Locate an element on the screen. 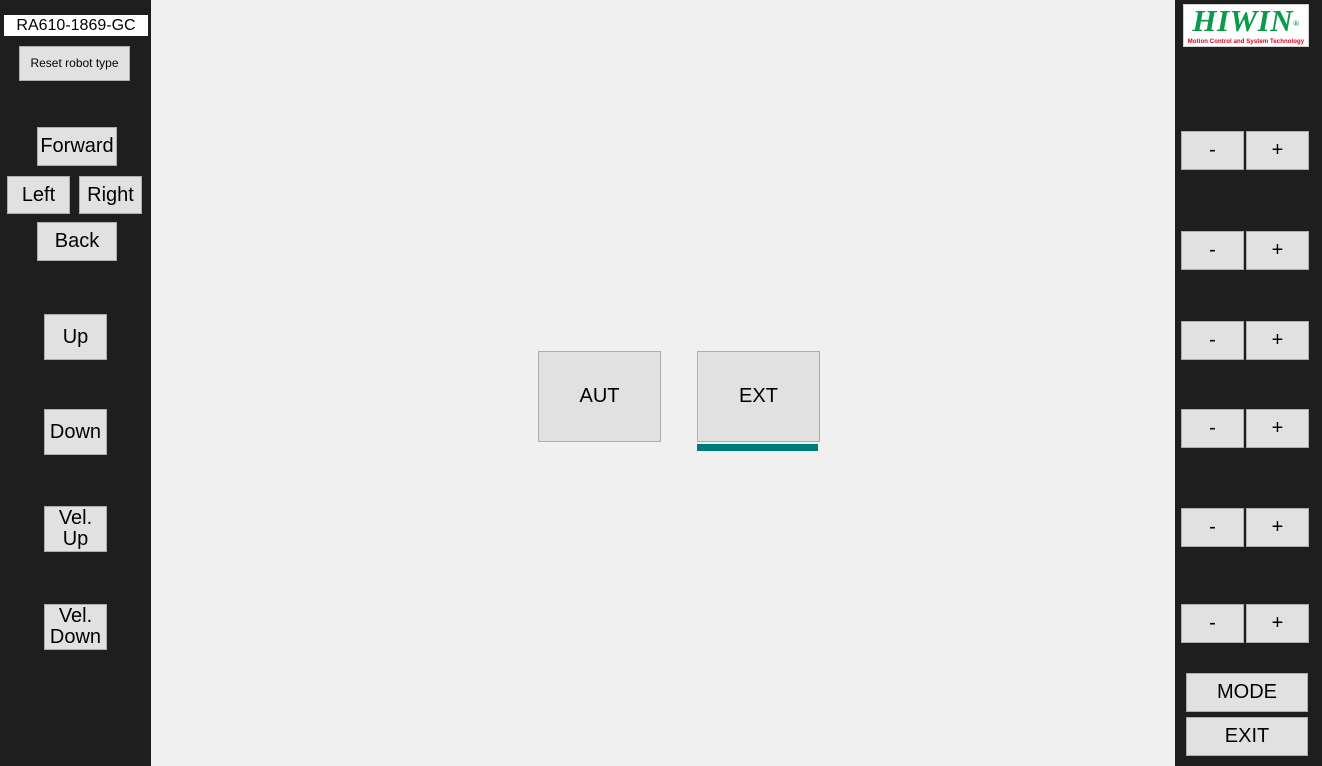  axis6-plus-button: + is located at coordinates (1277, 623).